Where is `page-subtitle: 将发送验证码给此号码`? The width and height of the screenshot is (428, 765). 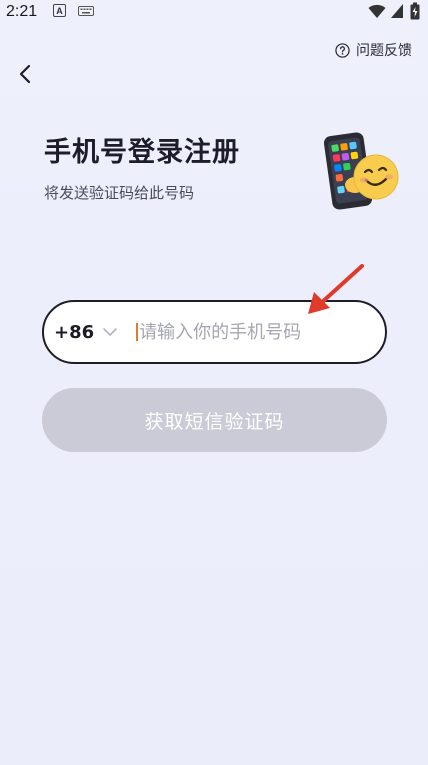
page-subtitle: 将发送验证码给此号码 is located at coordinates (119, 193).